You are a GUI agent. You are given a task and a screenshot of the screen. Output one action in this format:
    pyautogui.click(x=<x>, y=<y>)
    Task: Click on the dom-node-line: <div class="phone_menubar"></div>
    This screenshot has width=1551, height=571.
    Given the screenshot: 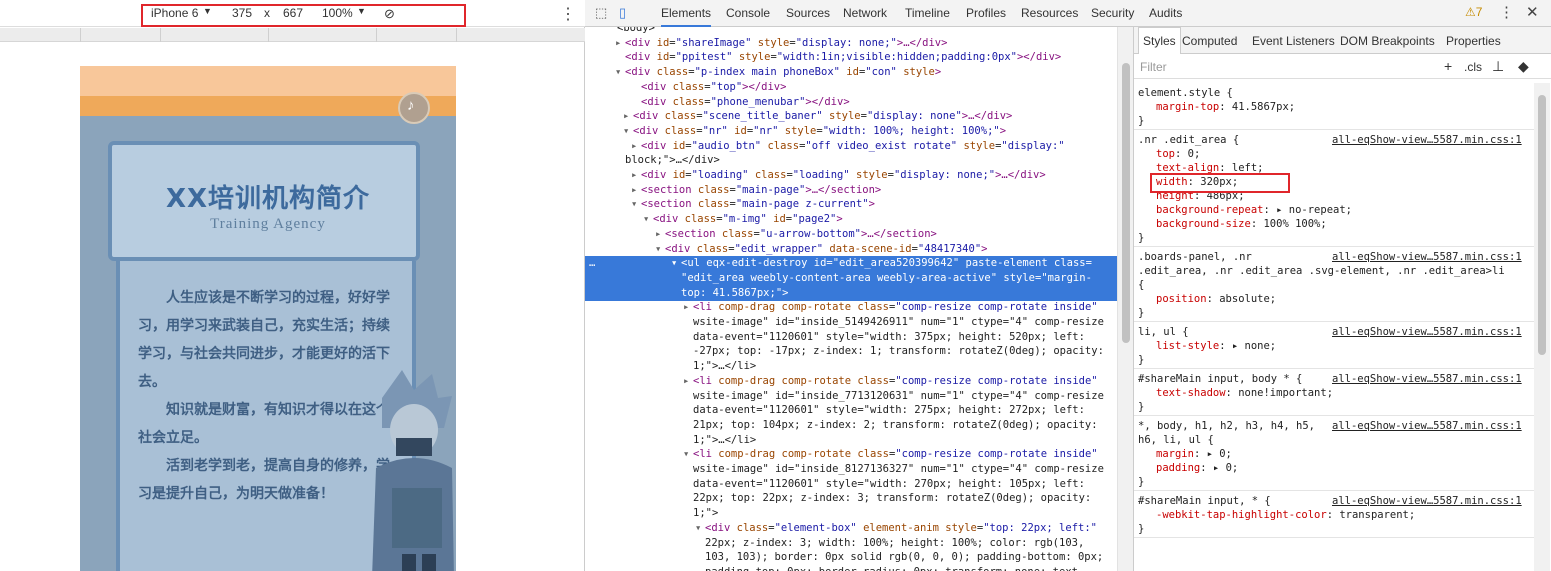 What is the action you would take?
    pyautogui.click(x=851, y=102)
    